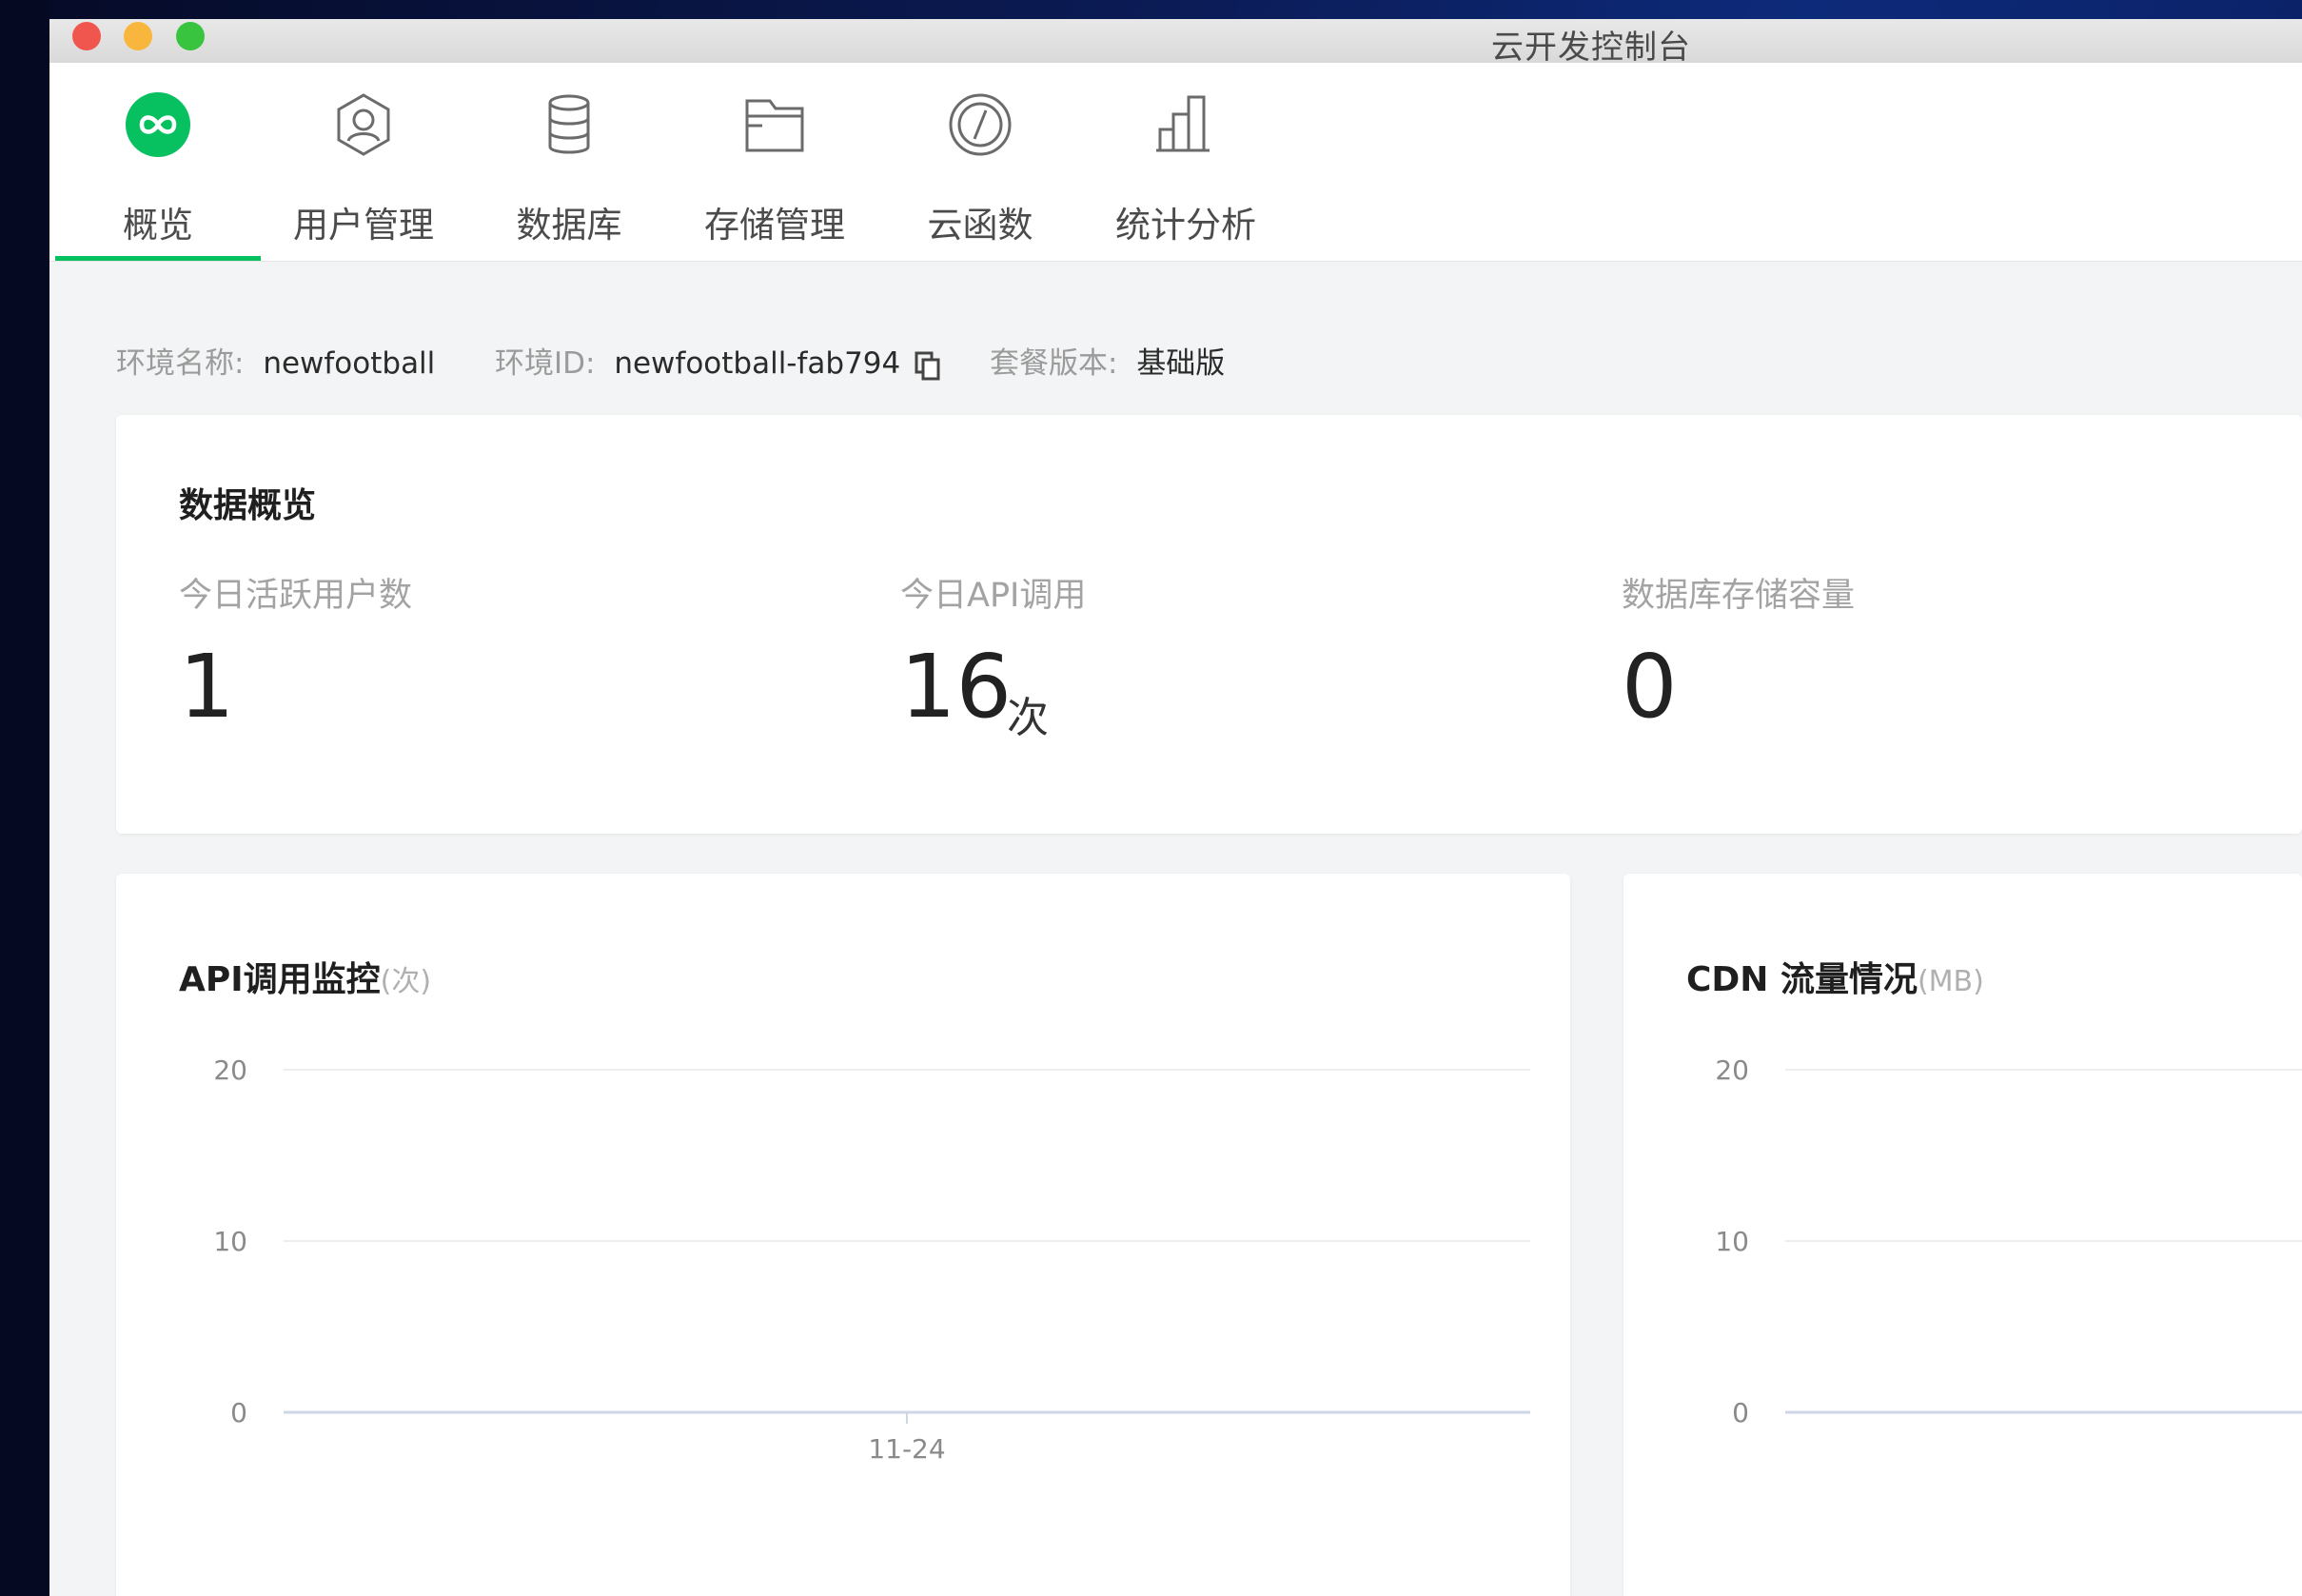 Image resolution: width=2302 pixels, height=1596 pixels. What do you see at coordinates (24, 798) in the screenshot?
I see `desktop-left-edge` at bounding box center [24, 798].